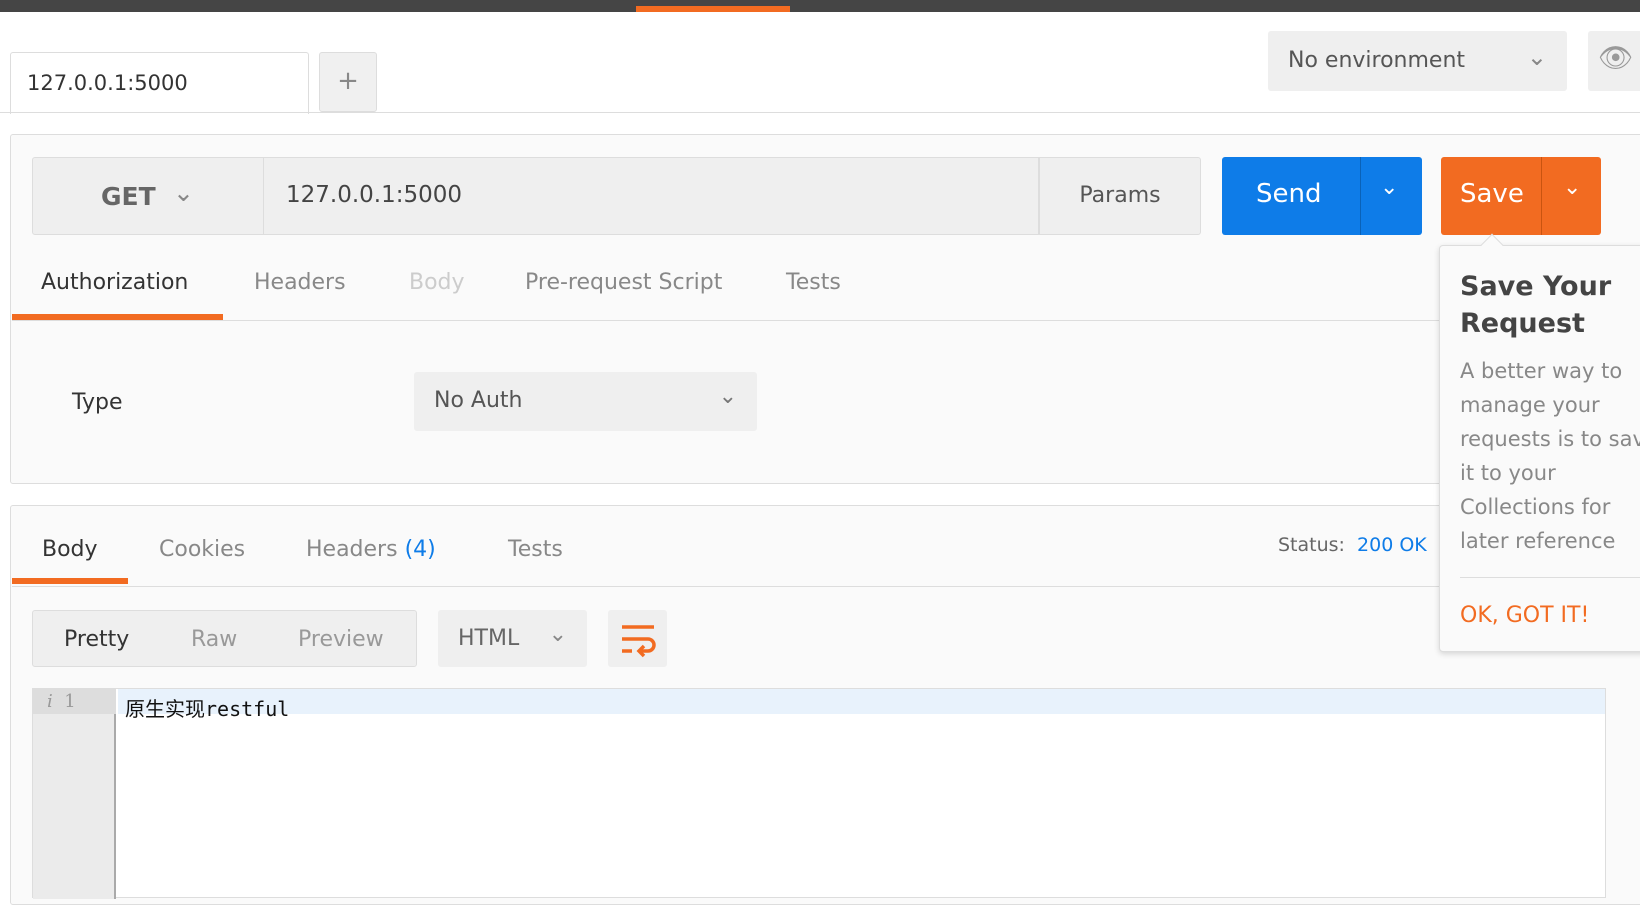 The height and width of the screenshot is (905, 1640). I want to click on send-button: Send ⌄, so click(1322, 196).